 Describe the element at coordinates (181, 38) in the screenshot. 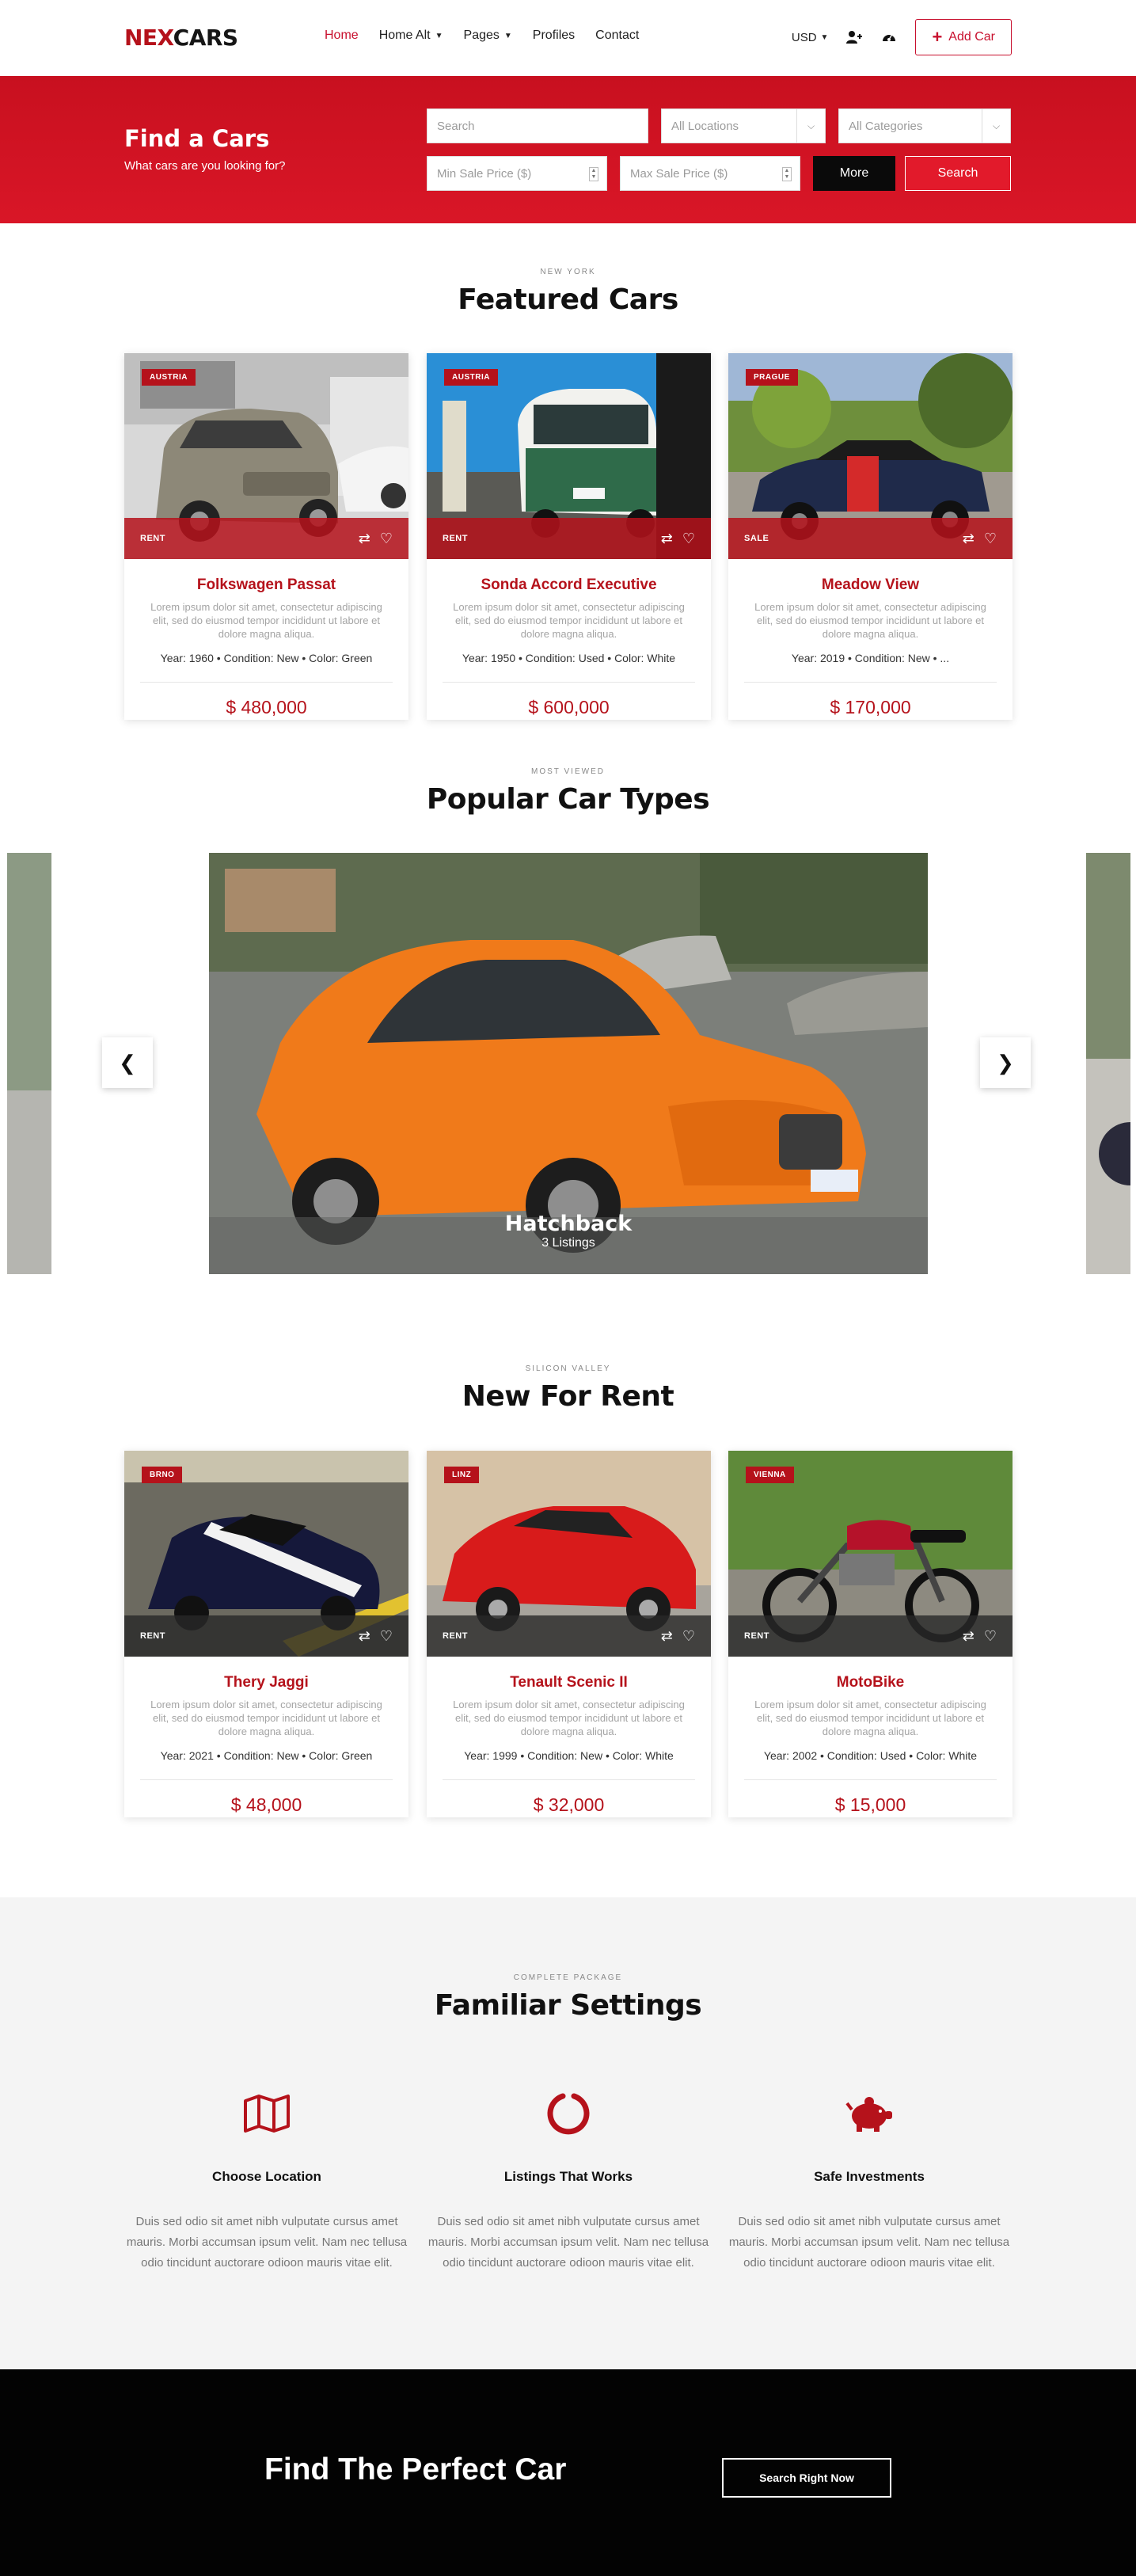

I see `site-logo: NEXCARS` at that location.